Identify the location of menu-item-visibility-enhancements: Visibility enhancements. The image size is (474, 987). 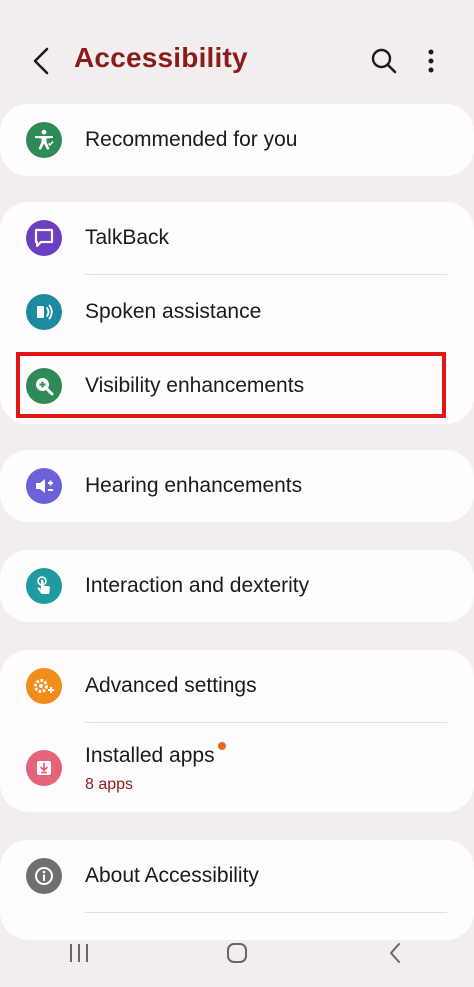
(237, 386).